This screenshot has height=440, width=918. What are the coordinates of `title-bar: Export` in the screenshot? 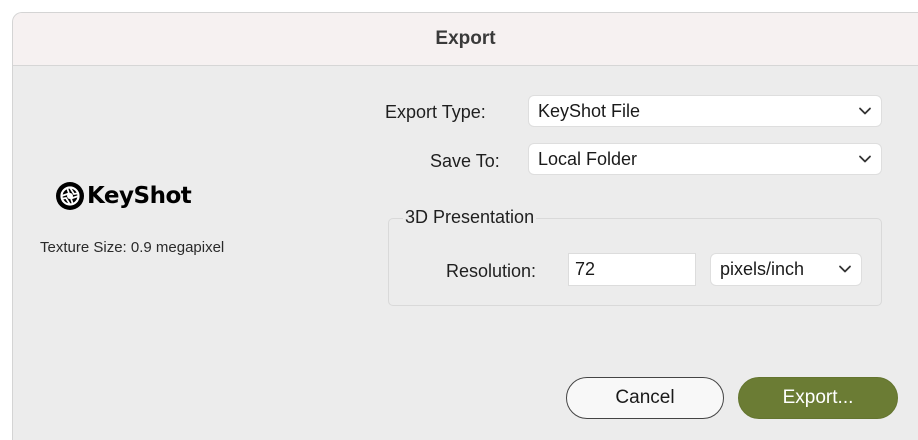 It's located at (465, 39).